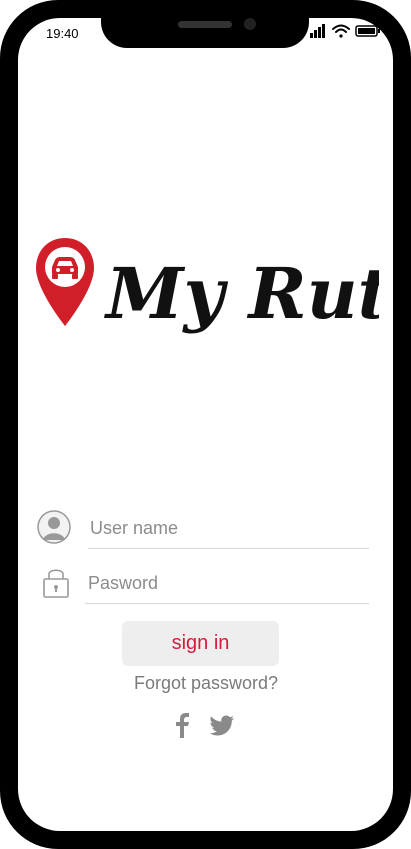  Describe the element at coordinates (183, 725) in the screenshot. I see `facebook-icon` at that location.